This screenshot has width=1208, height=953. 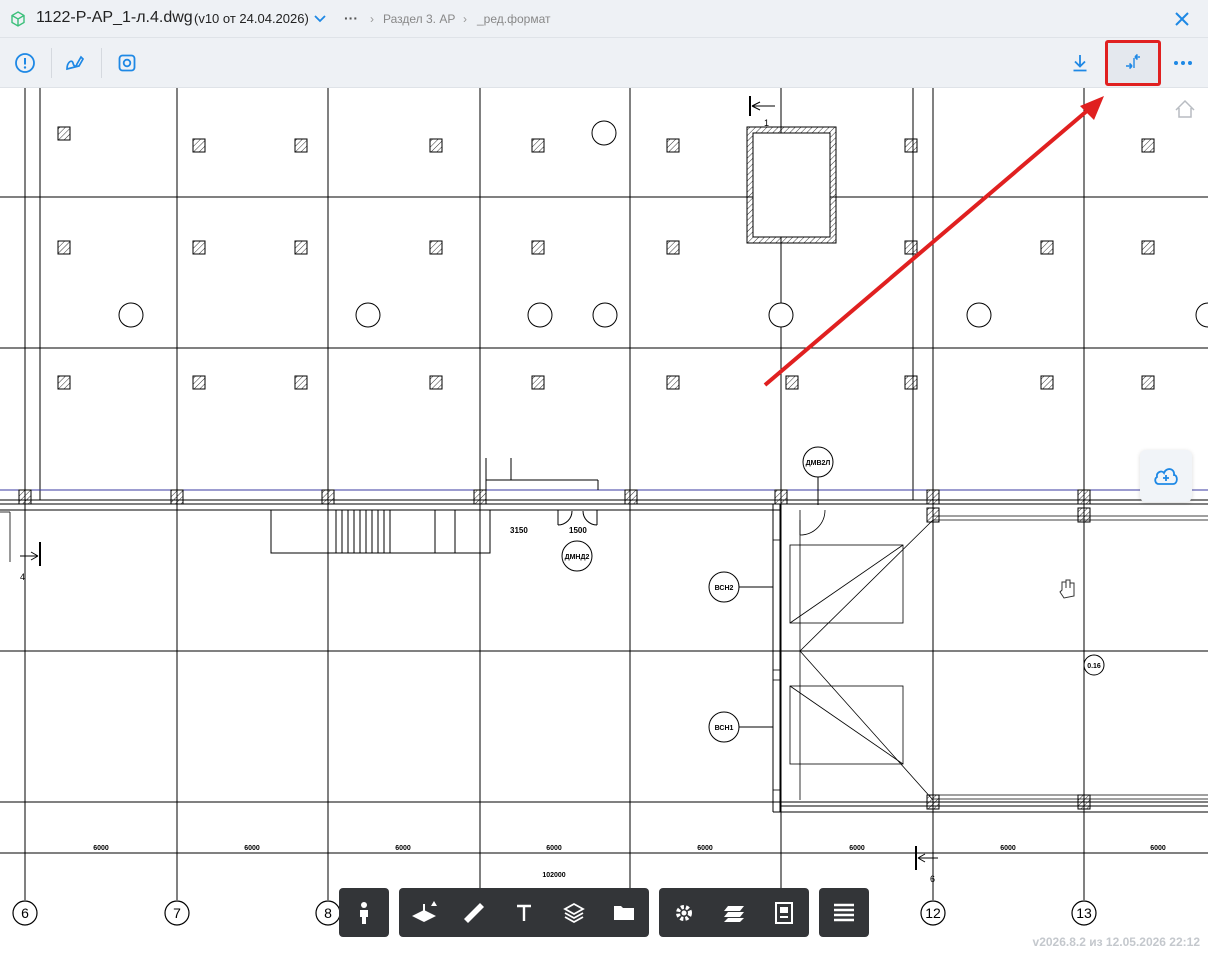 I want to click on tag-label: ДМНД2, so click(x=577, y=557).